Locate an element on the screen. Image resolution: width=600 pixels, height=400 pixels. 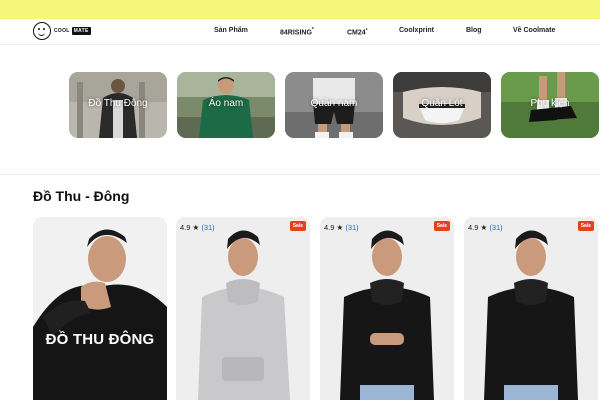
logo-badge: MATE is located at coordinates (81, 31).